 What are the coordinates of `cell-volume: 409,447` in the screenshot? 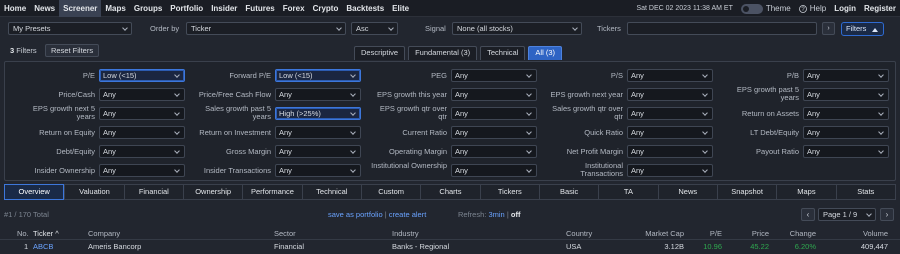 It's located at (874, 246).